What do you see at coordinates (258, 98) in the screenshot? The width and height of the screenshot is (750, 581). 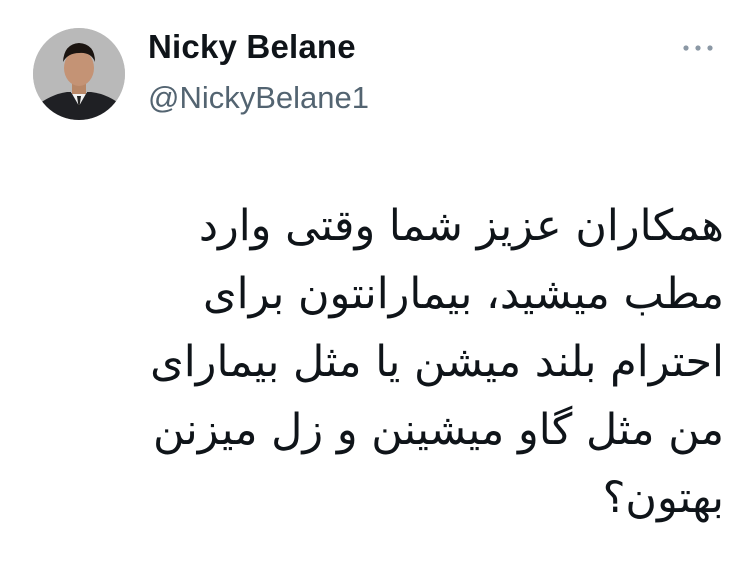 I see `author-handle: @NickyBelane1` at bounding box center [258, 98].